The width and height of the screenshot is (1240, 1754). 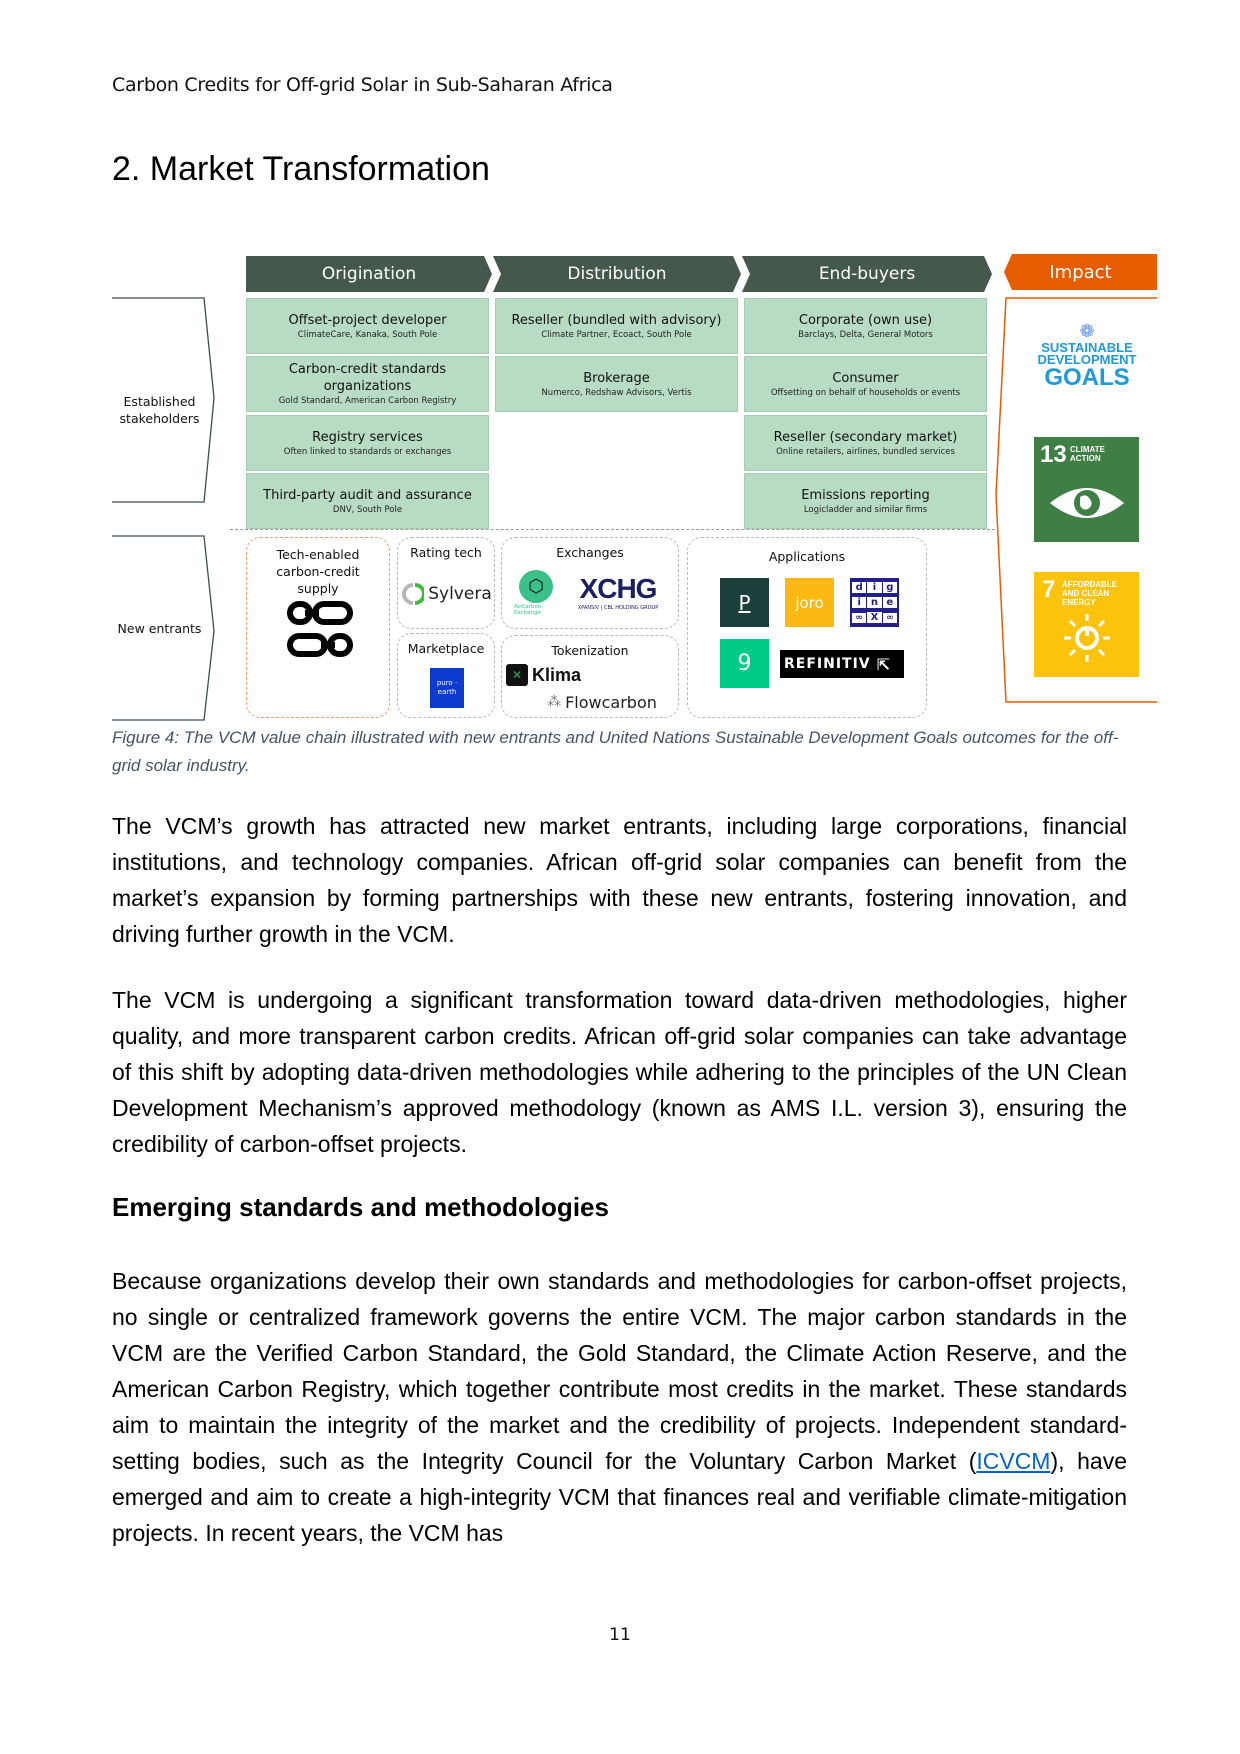 What do you see at coordinates (865, 320) in the screenshot?
I see `cell-title: Corporate (own use)` at bounding box center [865, 320].